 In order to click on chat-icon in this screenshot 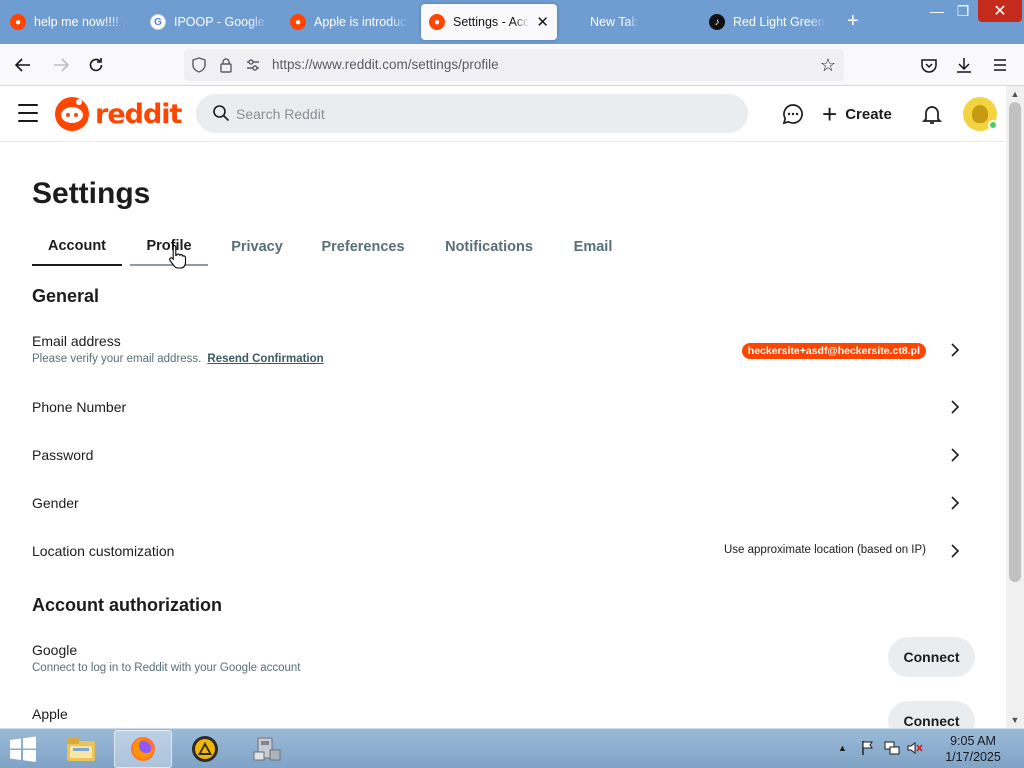, I will do `click(793, 114)`.